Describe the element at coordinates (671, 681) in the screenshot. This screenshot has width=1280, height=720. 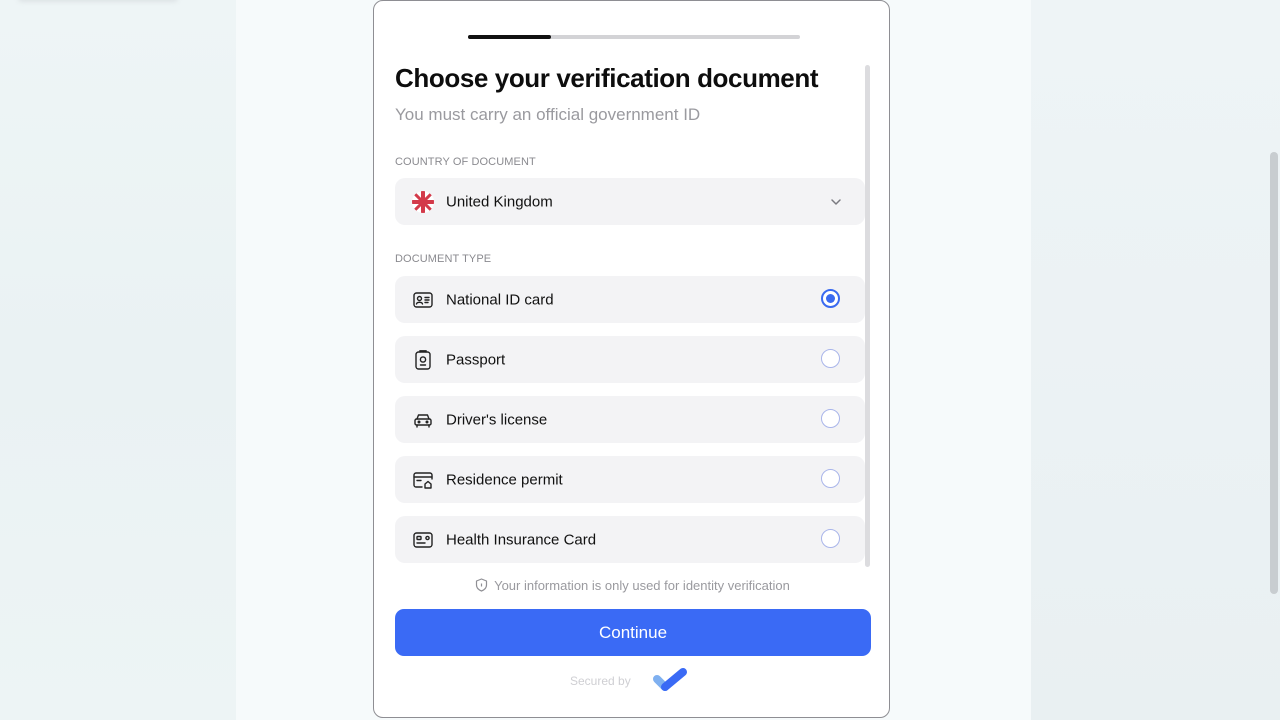
I see `brand-checkmark-logo` at that location.